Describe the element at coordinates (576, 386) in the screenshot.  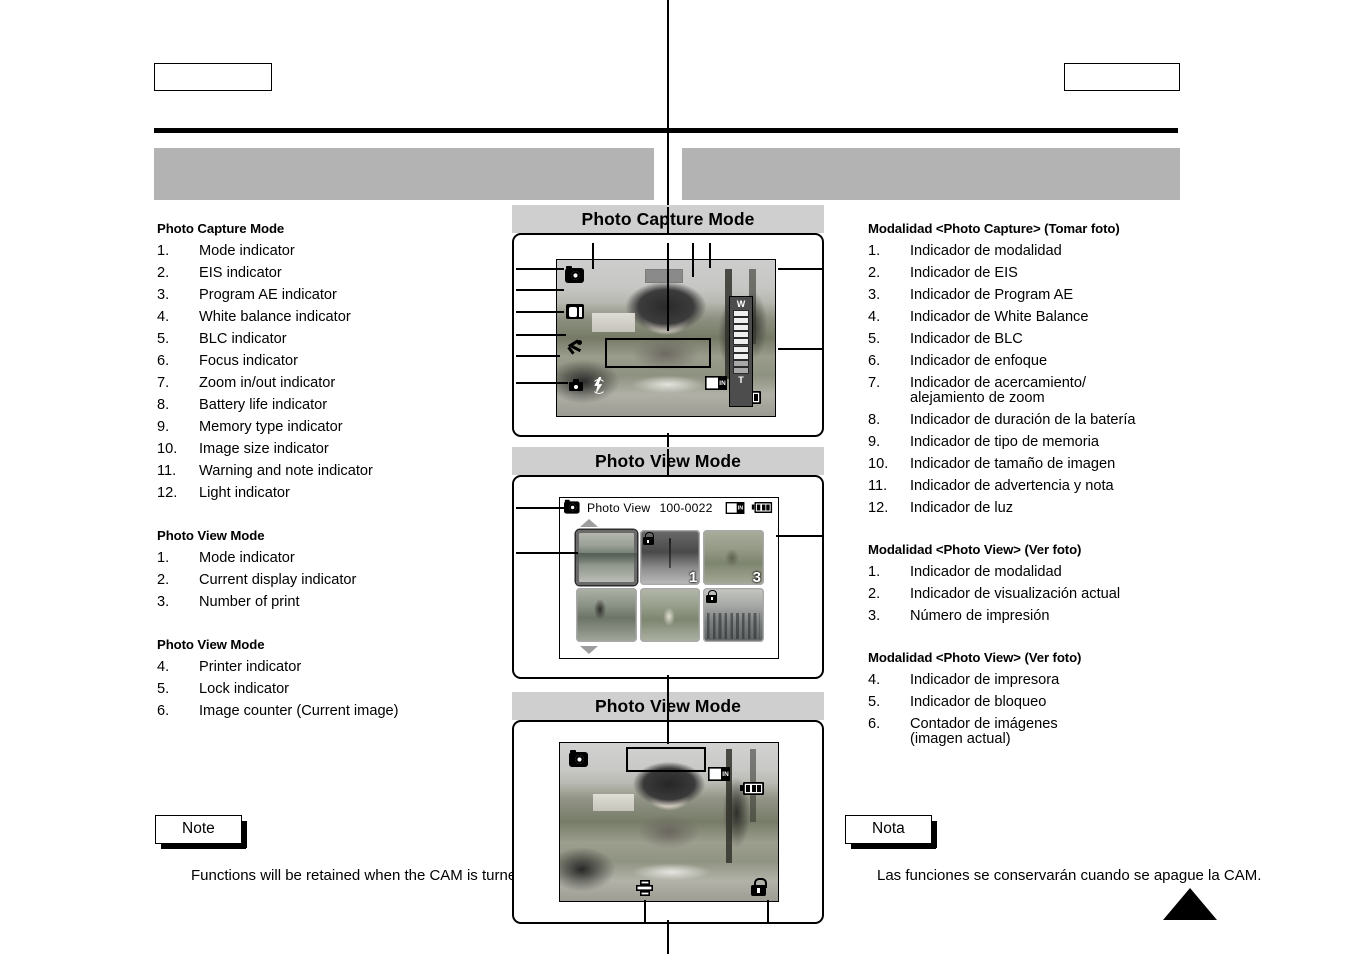
I see `white-balance-icon` at that location.